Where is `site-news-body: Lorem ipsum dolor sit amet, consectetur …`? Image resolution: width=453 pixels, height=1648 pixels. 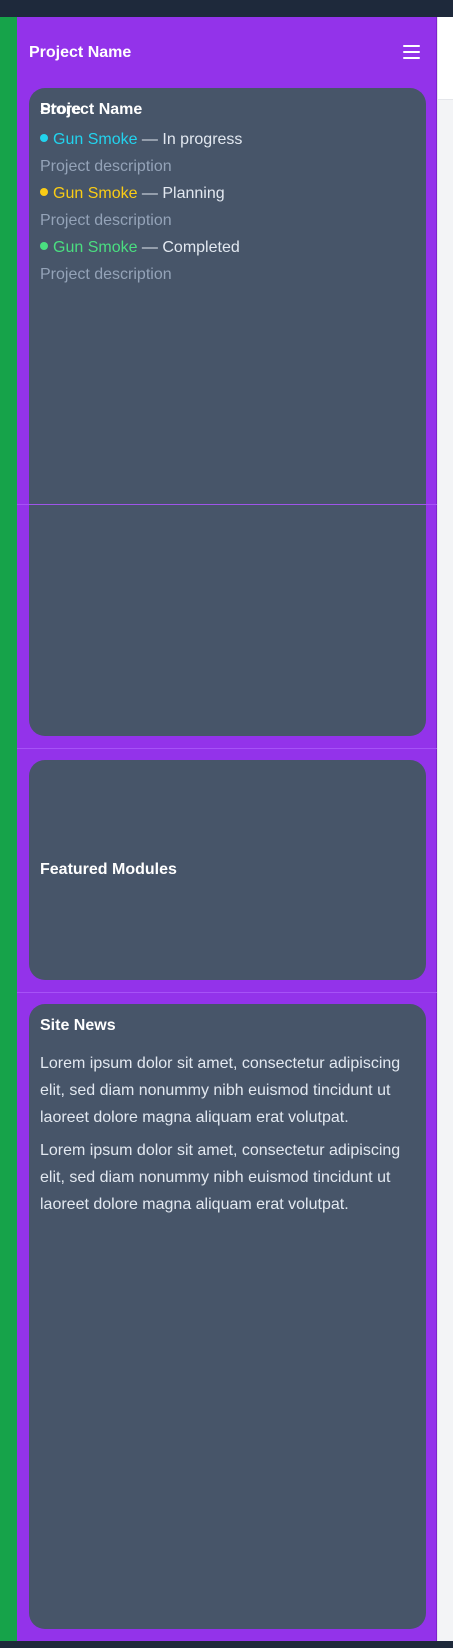 site-news-body: Lorem ipsum dolor sit amet, consectetur … is located at coordinates (230, 1137).